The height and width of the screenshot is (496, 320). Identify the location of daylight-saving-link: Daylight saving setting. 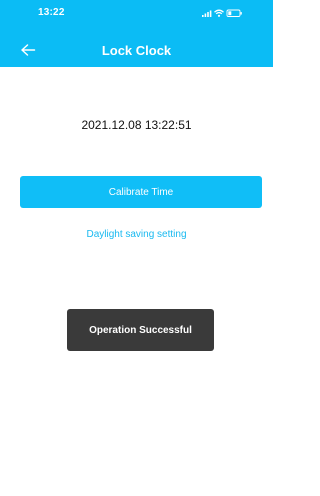
(136, 234).